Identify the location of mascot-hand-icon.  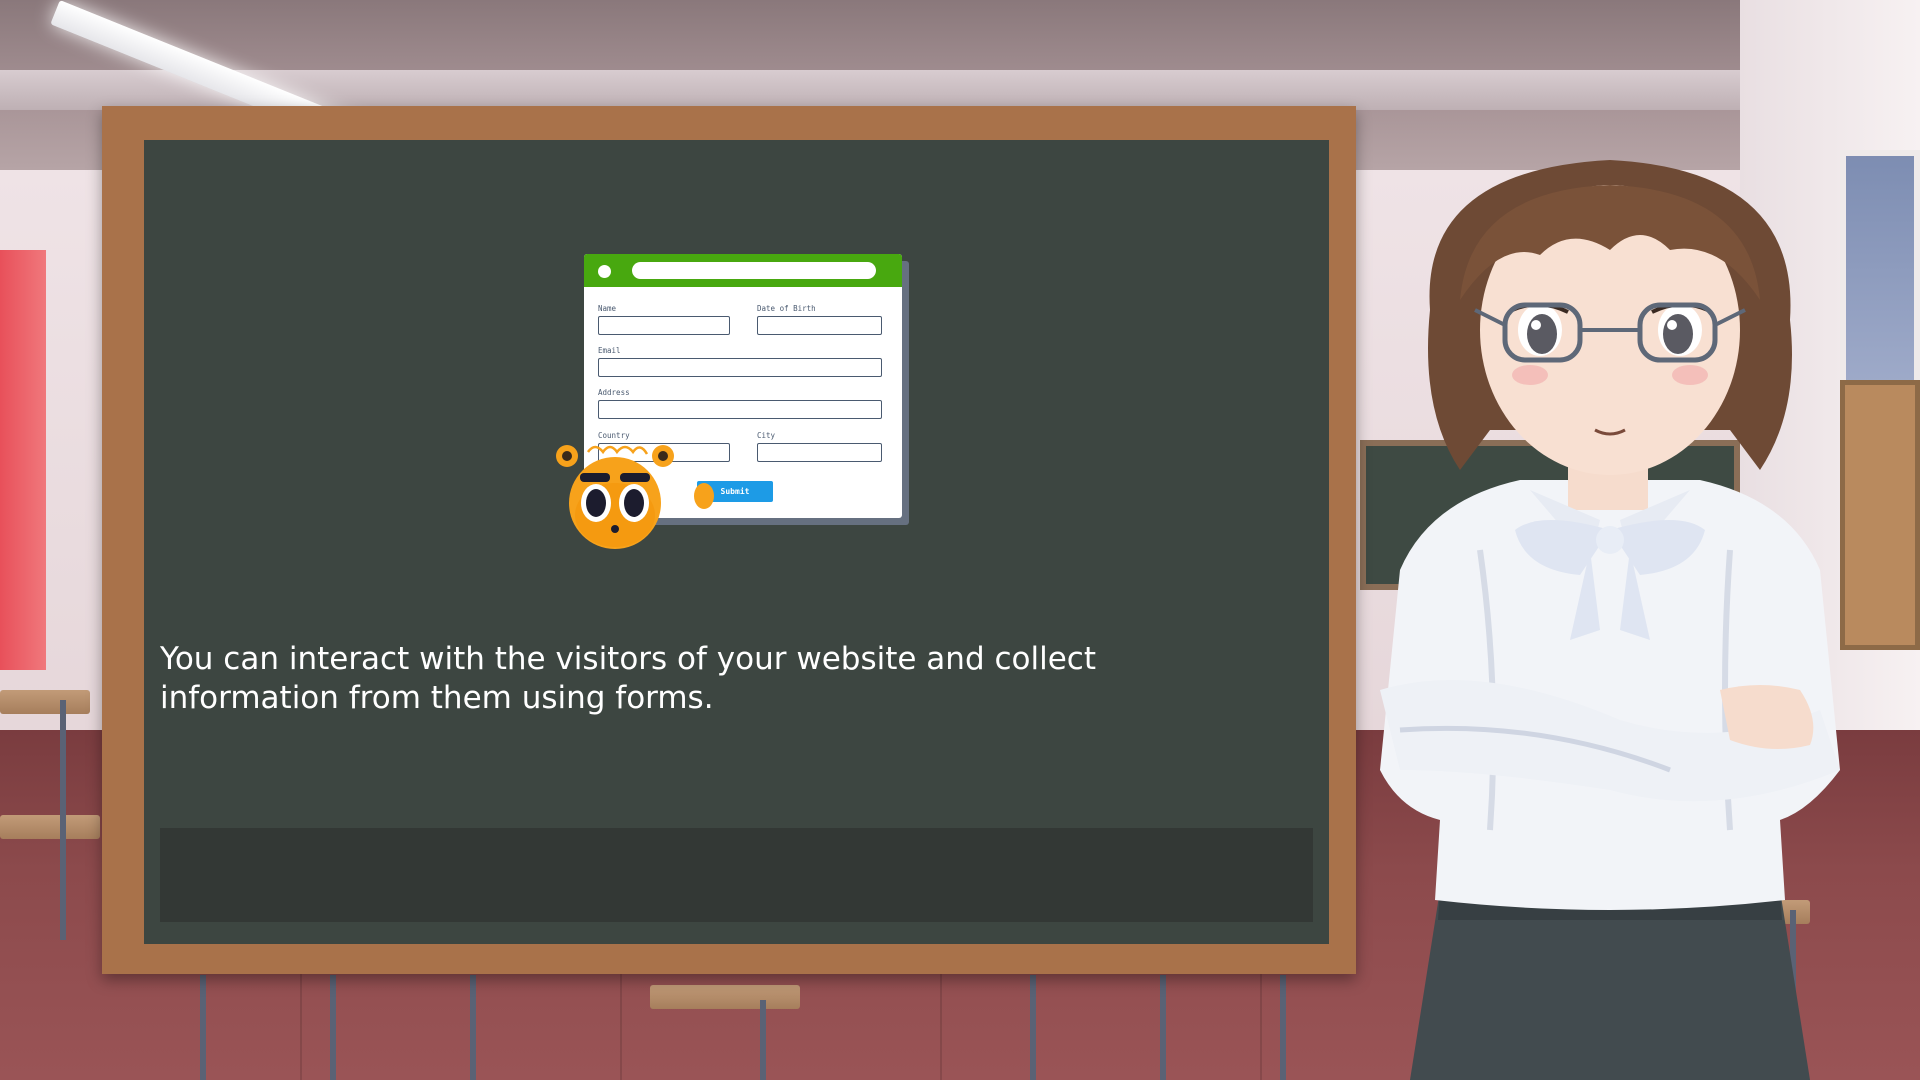
(704, 496).